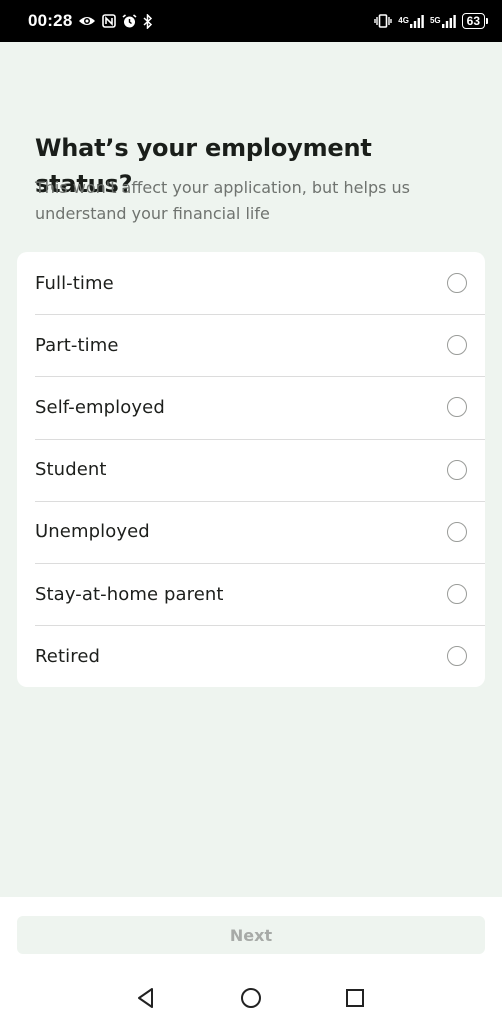  What do you see at coordinates (383, 21) in the screenshot?
I see `vibrate-icon` at bounding box center [383, 21].